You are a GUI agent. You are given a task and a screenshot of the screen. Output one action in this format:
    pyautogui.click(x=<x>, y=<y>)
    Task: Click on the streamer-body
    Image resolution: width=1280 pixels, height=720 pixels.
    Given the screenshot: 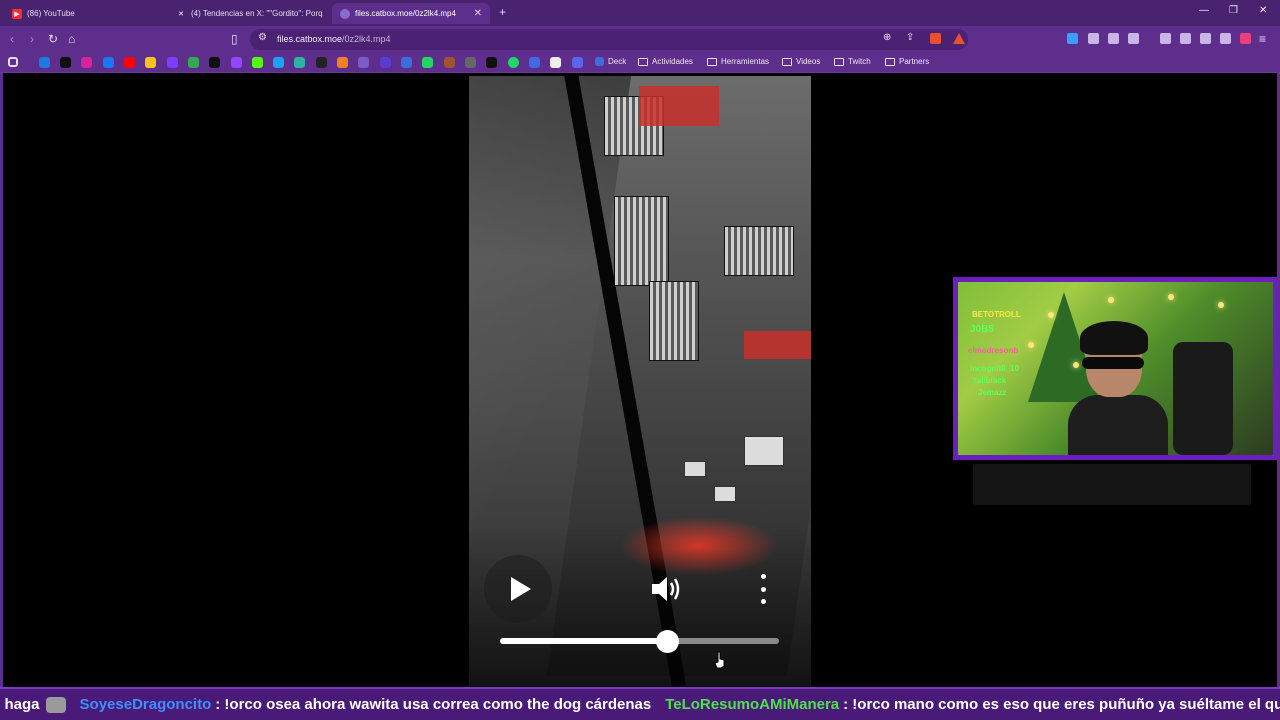 What is the action you would take?
    pyautogui.click(x=1118, y=425)
    